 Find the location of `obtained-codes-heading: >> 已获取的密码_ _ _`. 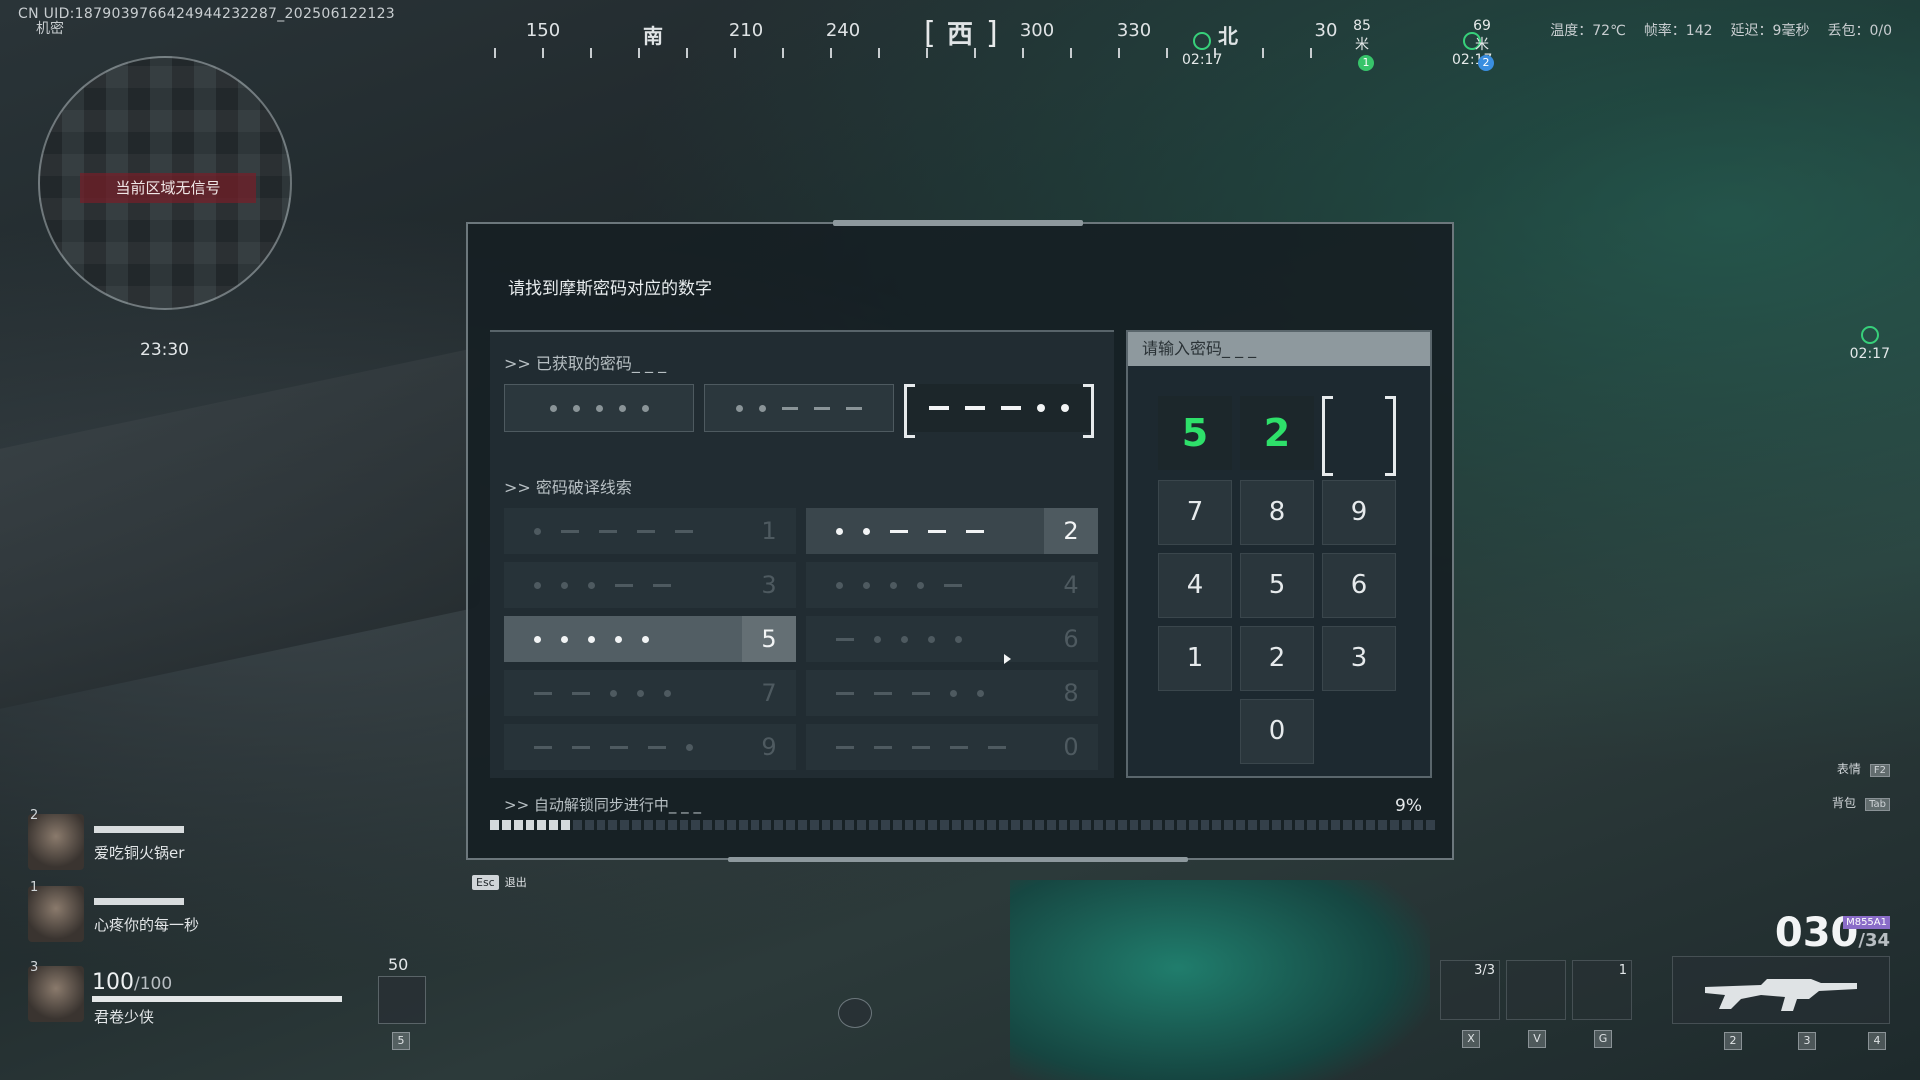

obtained-codes-heading: >> 已获取的密码_ _ _ is located at coordinates (585, 363).